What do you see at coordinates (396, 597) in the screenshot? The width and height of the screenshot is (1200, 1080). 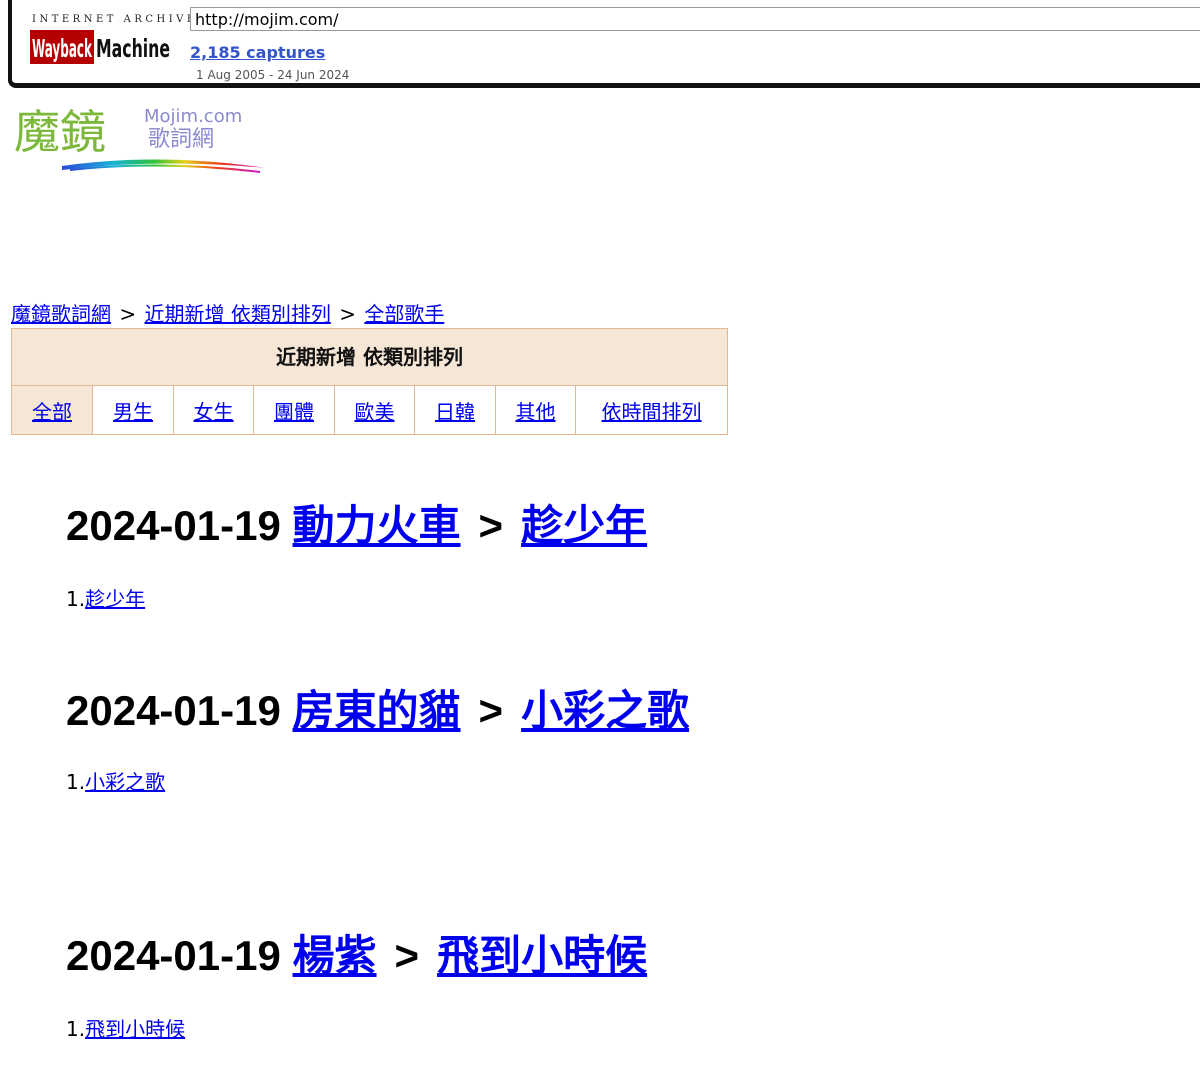 I see `song-item: 1.趁少年` at bounding box center [396, 597].